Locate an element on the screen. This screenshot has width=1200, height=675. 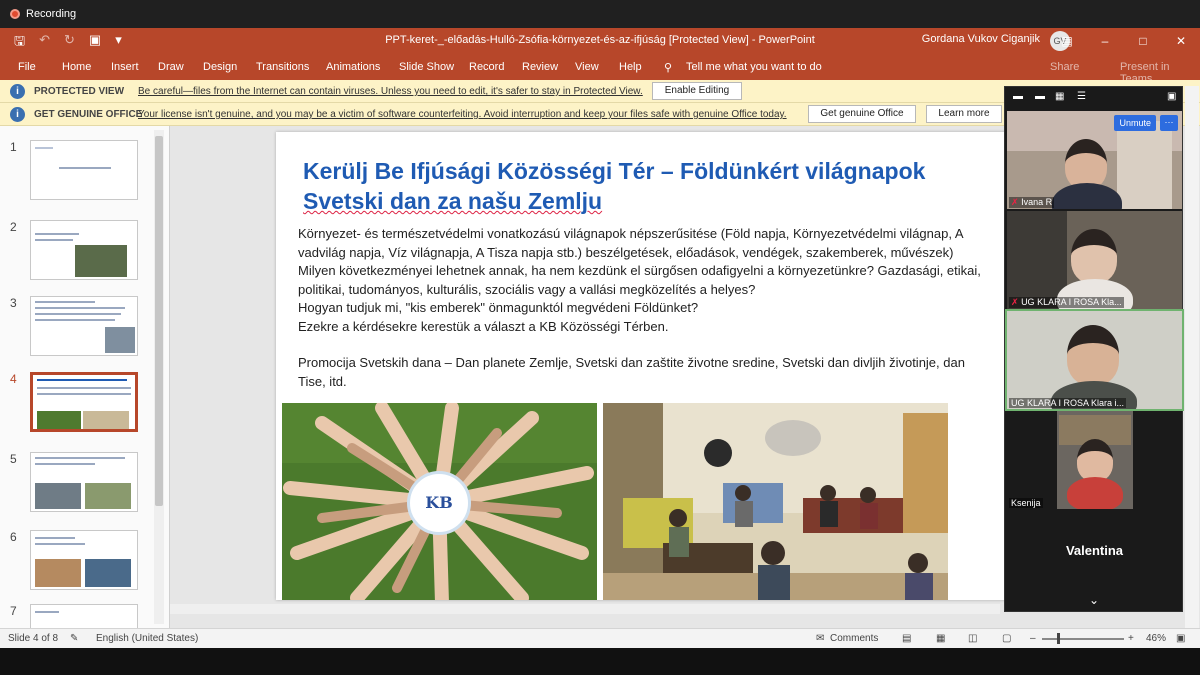
info-icon: i is located at coordinates (17, 114).